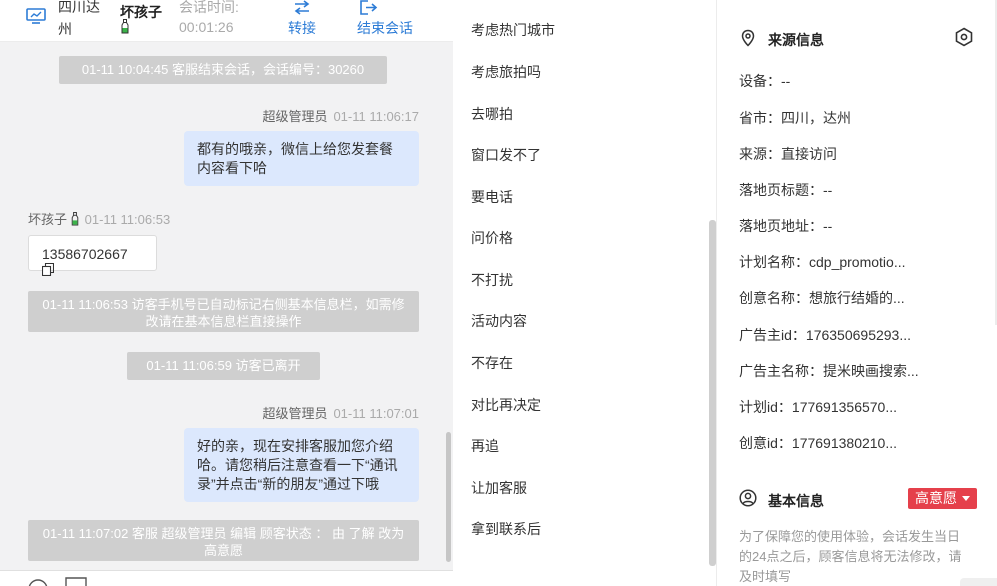 The height and width of the screenshot is (586, 997). I want to click on settings-icon, so click(964, 37).